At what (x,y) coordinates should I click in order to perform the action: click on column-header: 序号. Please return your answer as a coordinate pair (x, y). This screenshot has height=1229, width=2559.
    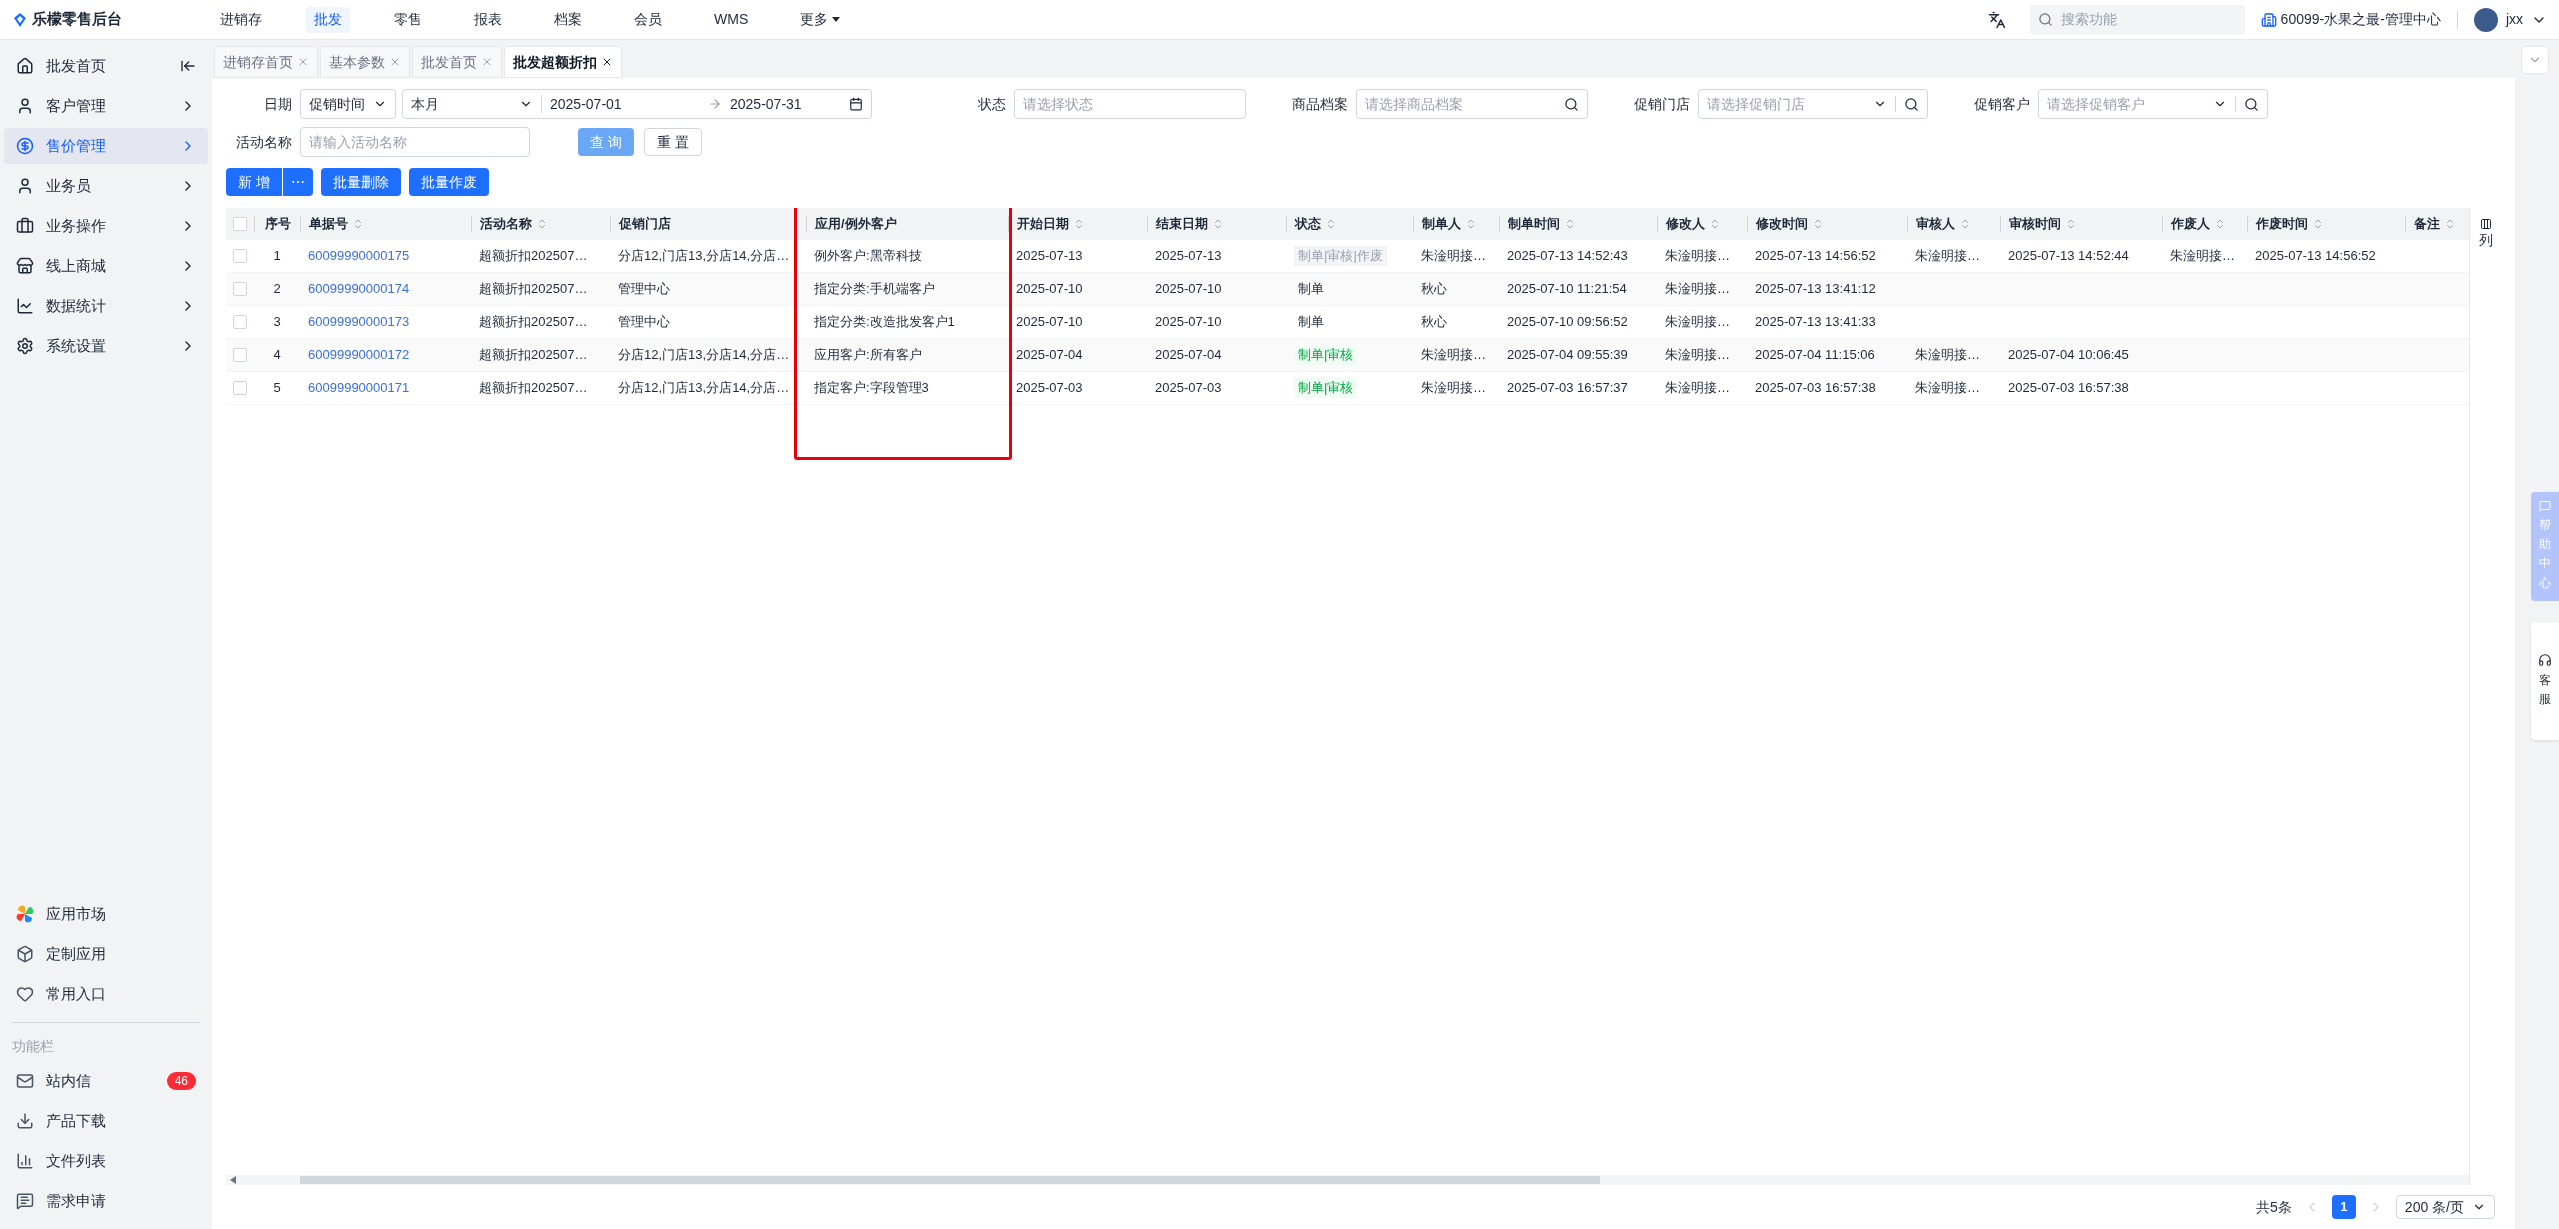
    Looking at the image, I should click on (277, 224).